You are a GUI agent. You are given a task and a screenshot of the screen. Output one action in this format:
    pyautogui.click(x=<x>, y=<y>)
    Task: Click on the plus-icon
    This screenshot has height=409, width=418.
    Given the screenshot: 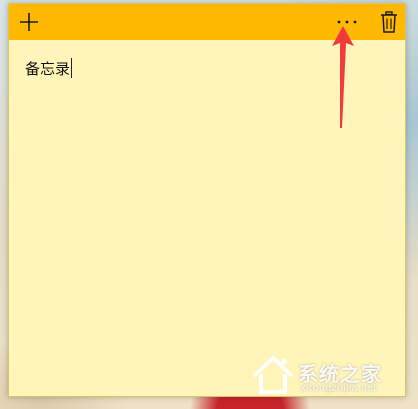 What is the action you would take?
    pyautogui.click(x=29, y=22)
    